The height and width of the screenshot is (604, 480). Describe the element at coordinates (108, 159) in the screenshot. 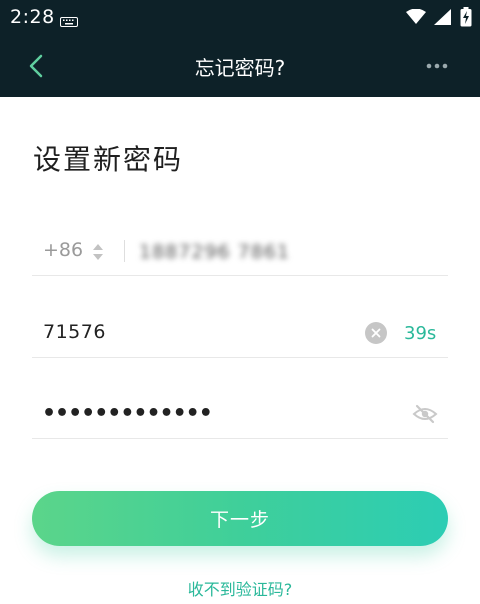

I see `section-heading: 设置新密码` at that location.